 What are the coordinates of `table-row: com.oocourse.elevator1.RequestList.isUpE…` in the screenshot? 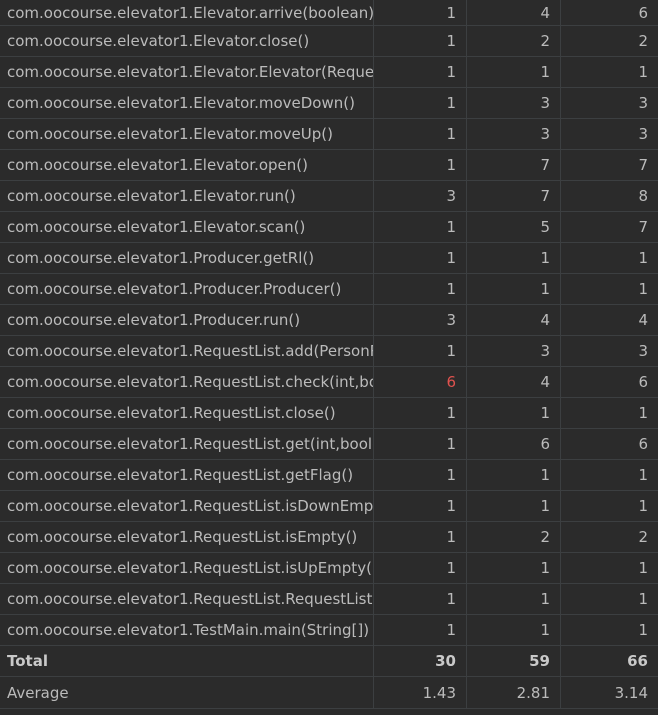 It's located at (329, 568).